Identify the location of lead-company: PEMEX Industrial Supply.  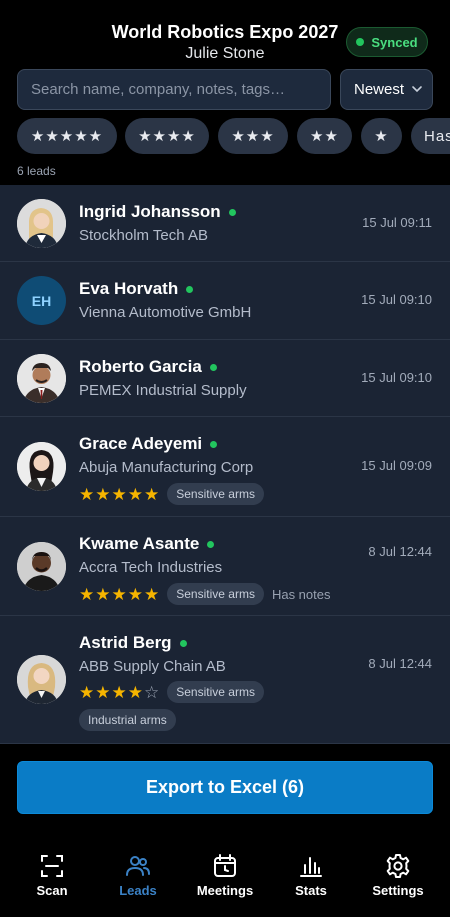
(163, 390).